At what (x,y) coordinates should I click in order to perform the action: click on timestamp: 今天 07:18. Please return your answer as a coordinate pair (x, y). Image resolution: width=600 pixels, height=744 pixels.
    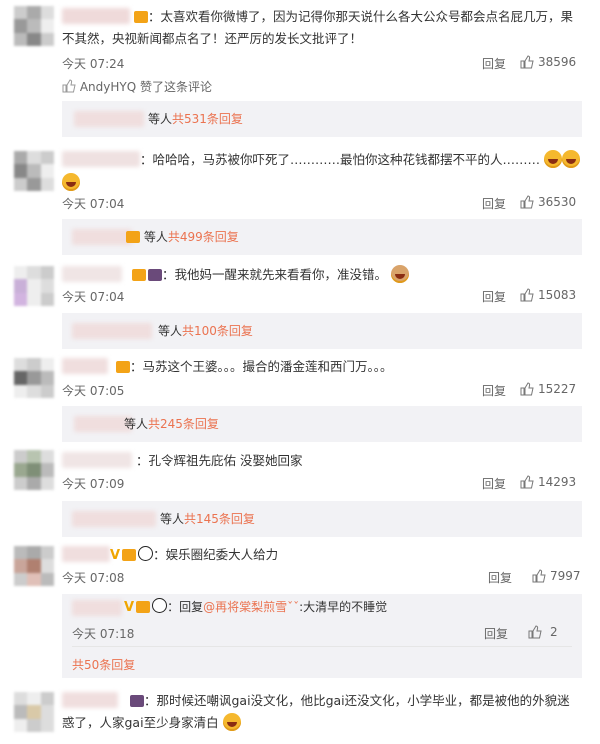
    Looking at the image, I should click on (103, 634).